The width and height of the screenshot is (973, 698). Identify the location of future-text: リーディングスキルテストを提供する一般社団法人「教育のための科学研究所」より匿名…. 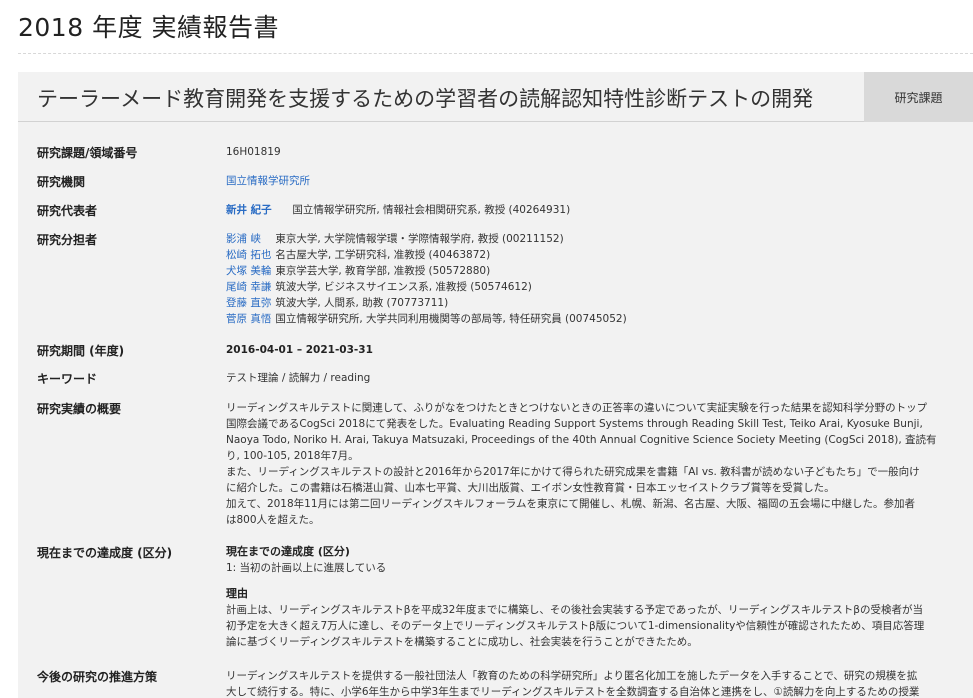
(592, 683).